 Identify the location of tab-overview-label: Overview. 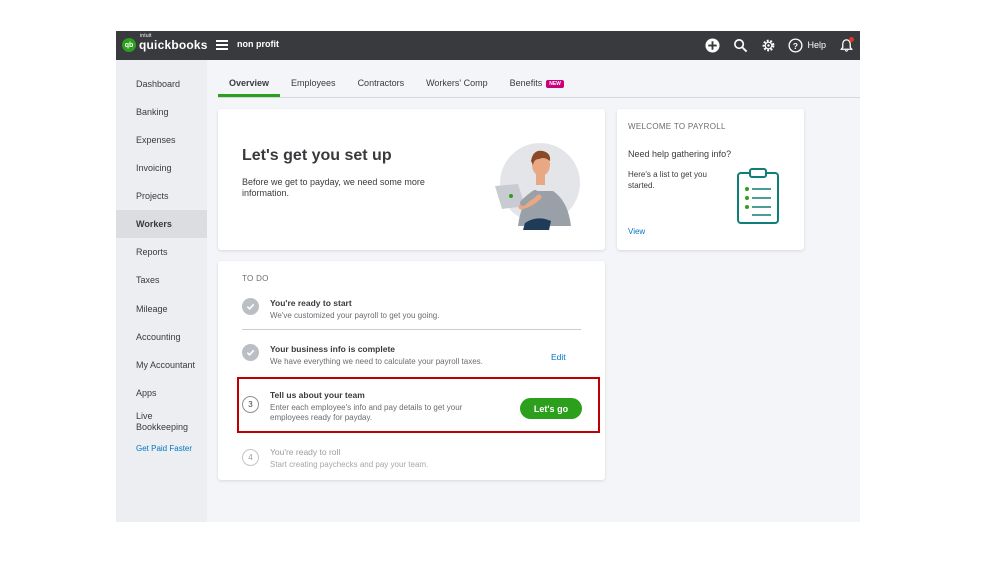
(249, 83).